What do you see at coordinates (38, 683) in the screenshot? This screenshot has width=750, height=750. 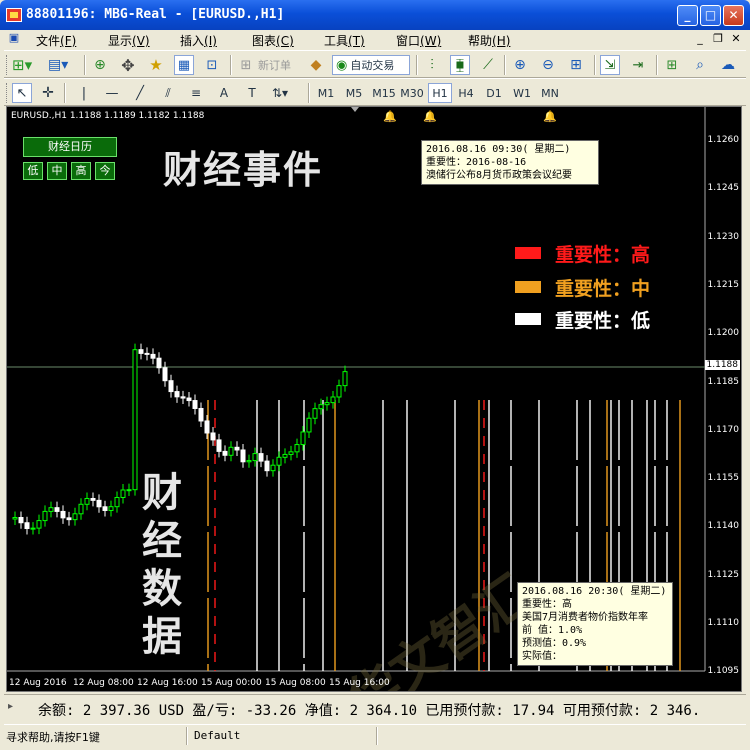 I see `time-tick: 12 Aug 2016` at bounding box center [38, 683].